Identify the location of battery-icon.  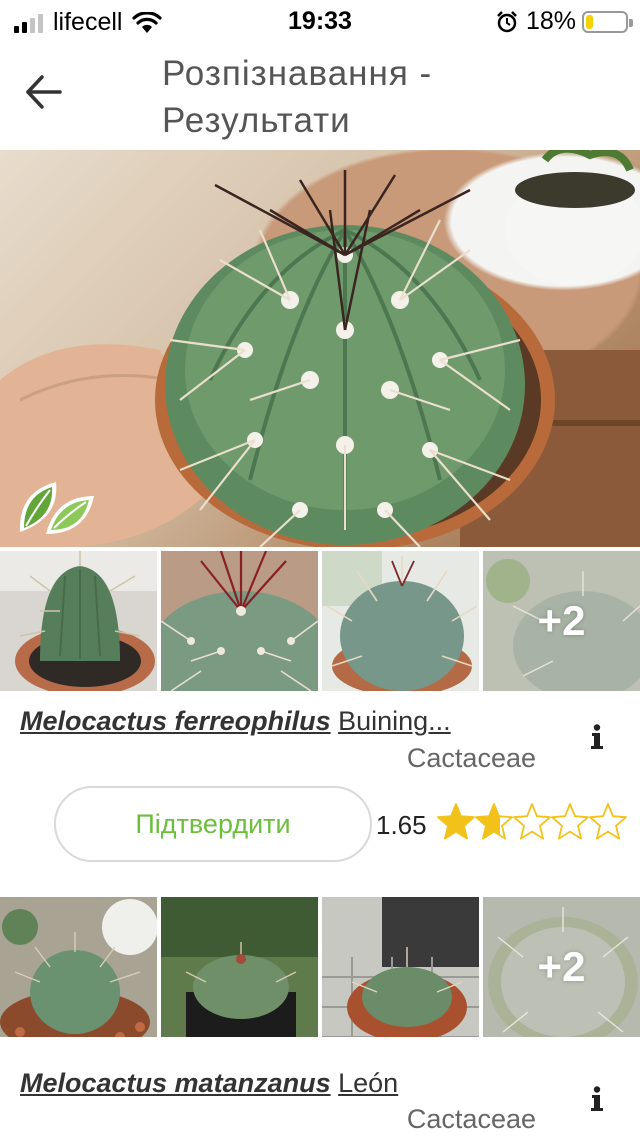
(607, 21).